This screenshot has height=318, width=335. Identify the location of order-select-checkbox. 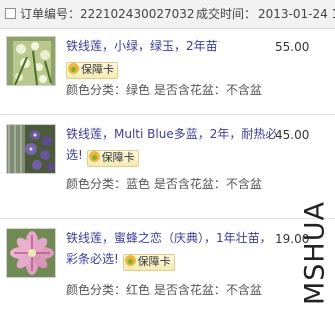
(10, 13).